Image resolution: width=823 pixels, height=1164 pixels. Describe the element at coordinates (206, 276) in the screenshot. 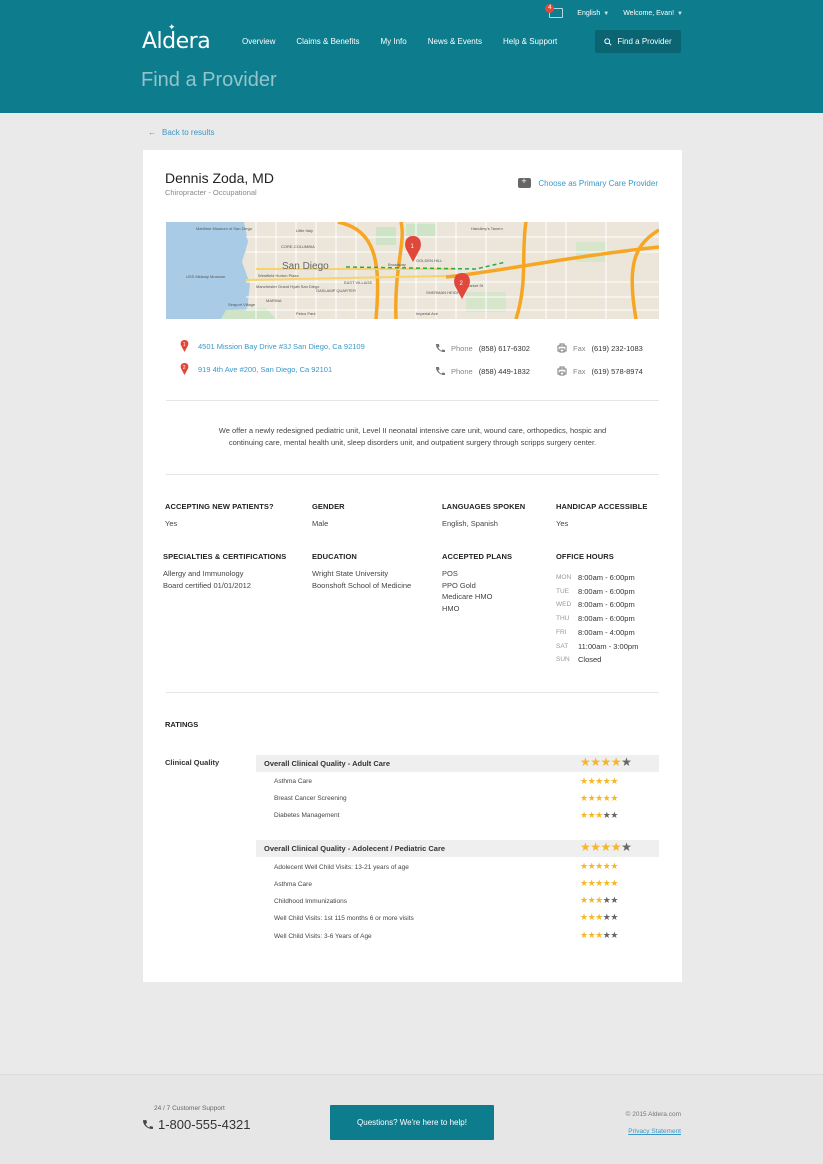

I see `map-label-midway: USS Midway Museum` at that location.